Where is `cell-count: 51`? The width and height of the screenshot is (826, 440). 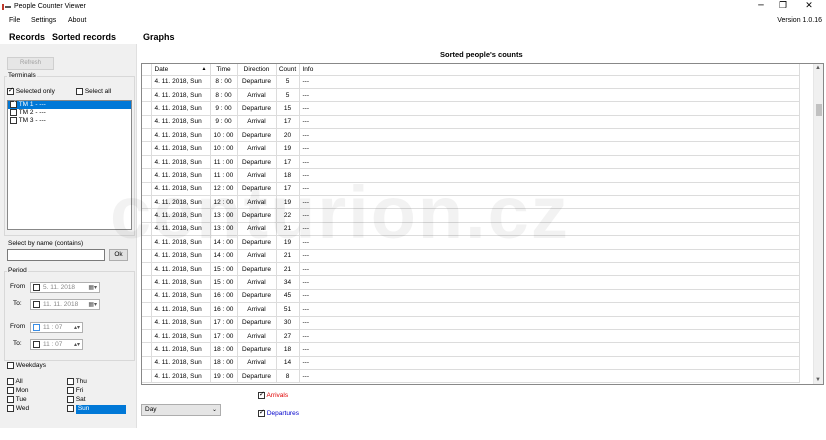
cell-count: 51 is located at coordinates (288, 309).